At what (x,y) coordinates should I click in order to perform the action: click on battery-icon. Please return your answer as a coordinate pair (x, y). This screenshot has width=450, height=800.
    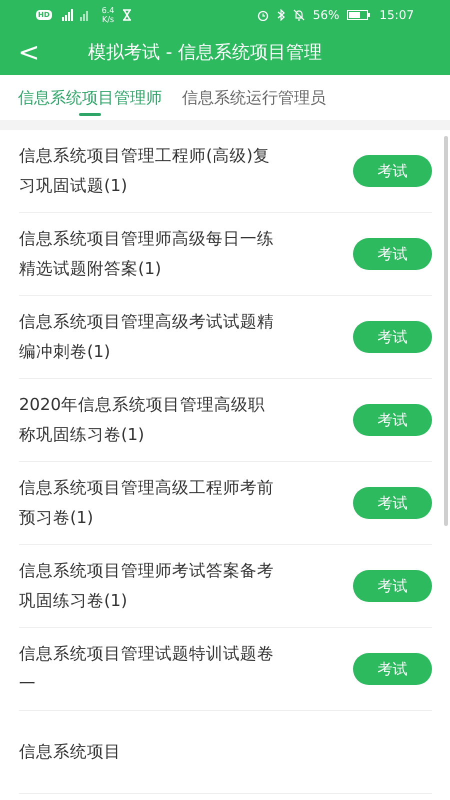
    Looking at the image, I should click on (359, 15).